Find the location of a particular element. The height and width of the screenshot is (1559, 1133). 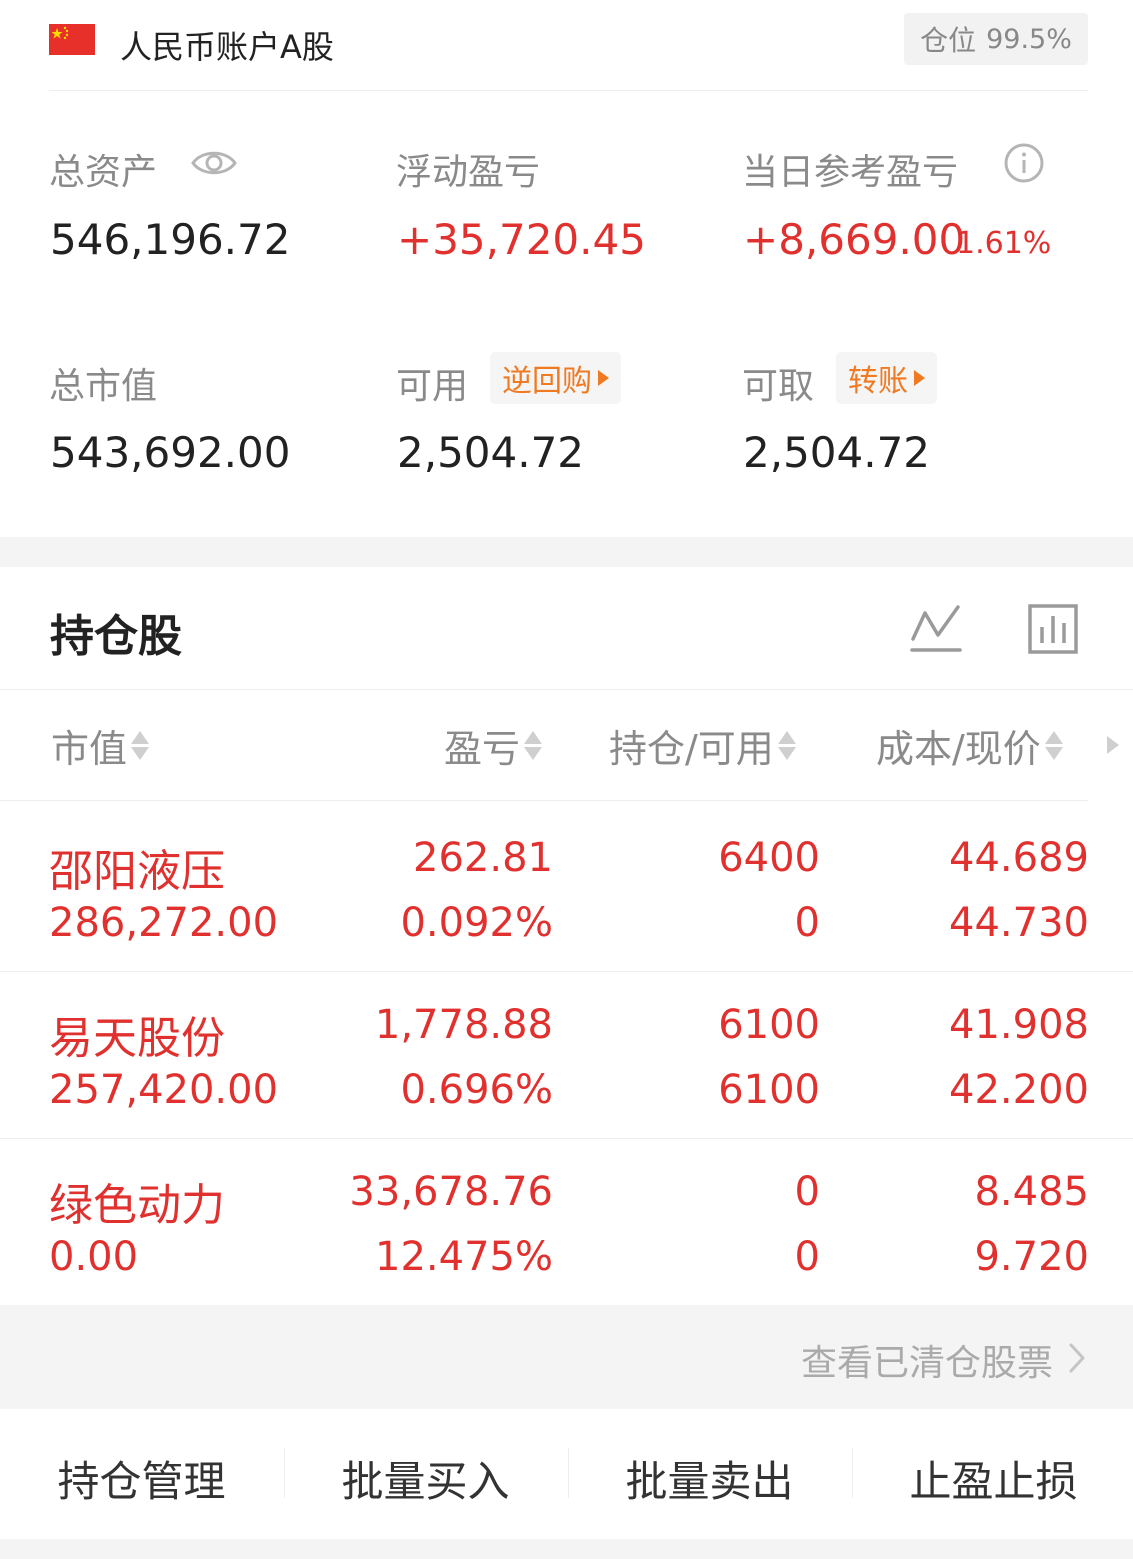

stock-name: 易天股份 is located at coordinates (137, 1038).